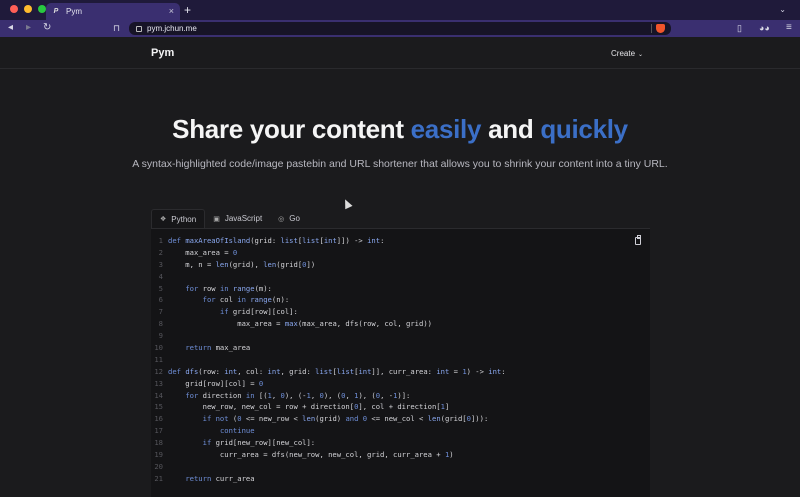  I want to click on line-number: 21, so click(158, 478).